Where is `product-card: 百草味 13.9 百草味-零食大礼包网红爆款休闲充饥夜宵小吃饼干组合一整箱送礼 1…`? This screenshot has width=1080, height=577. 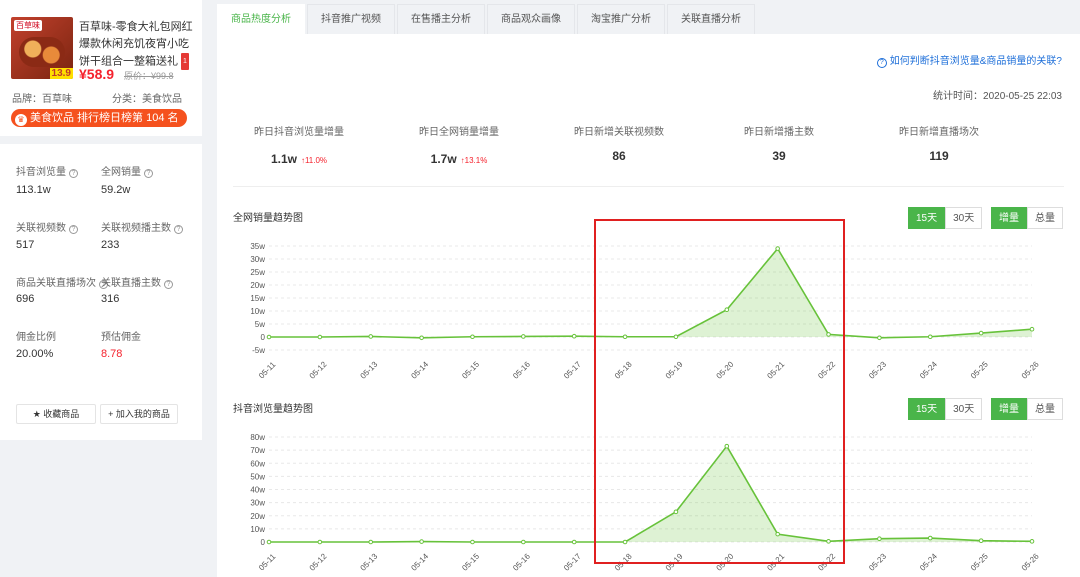 product-card: 百草味 13.9 百草味-零食大礼包网红爆款休闲充饥夜宵小吃饼干组合一整箱送礼 1… is located at coordinates (101, 68).